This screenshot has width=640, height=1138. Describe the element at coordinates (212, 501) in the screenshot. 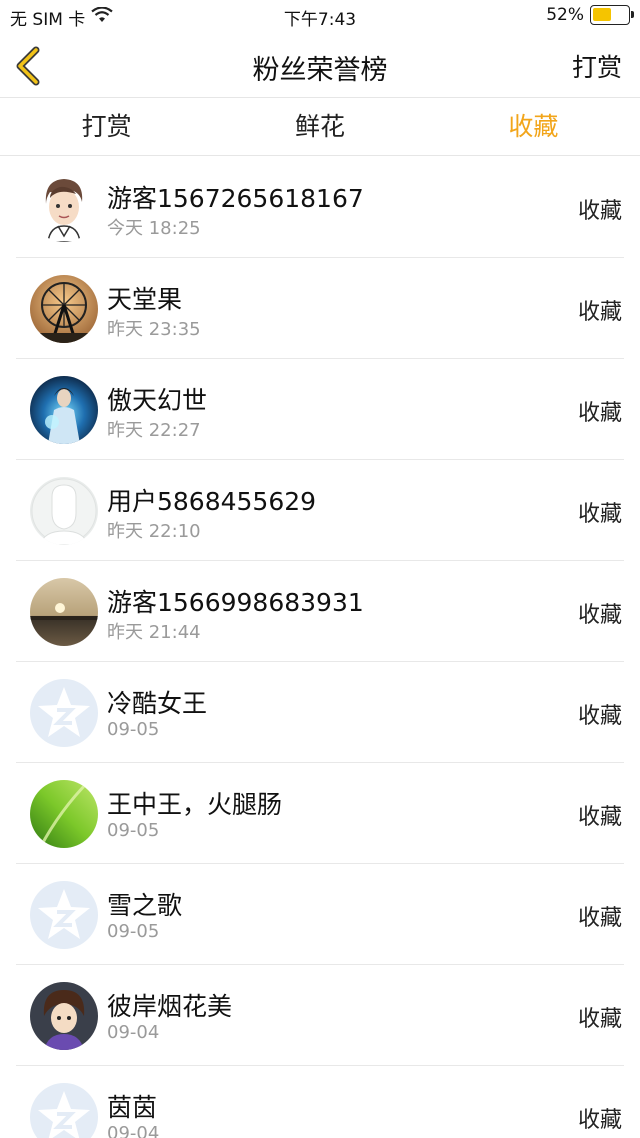

I see `fan-name: 用户5868455629` at that location.